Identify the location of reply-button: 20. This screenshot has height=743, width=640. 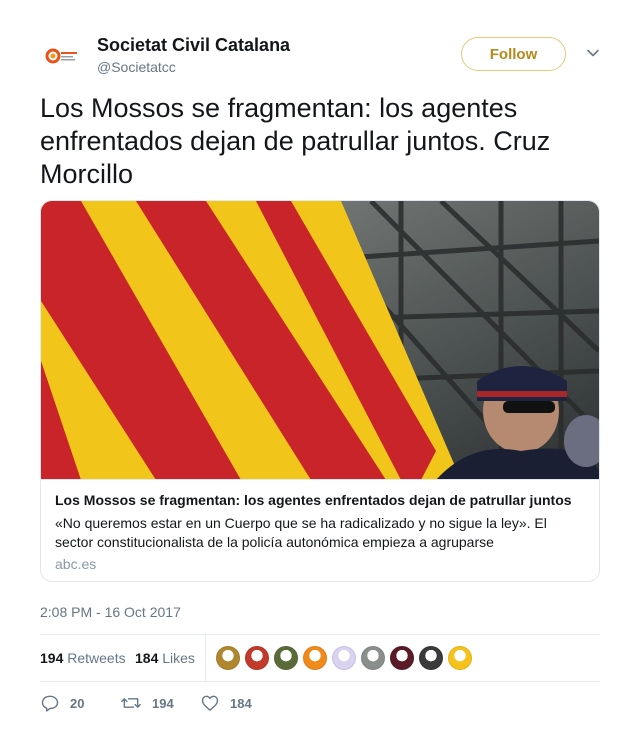
(62, 703).